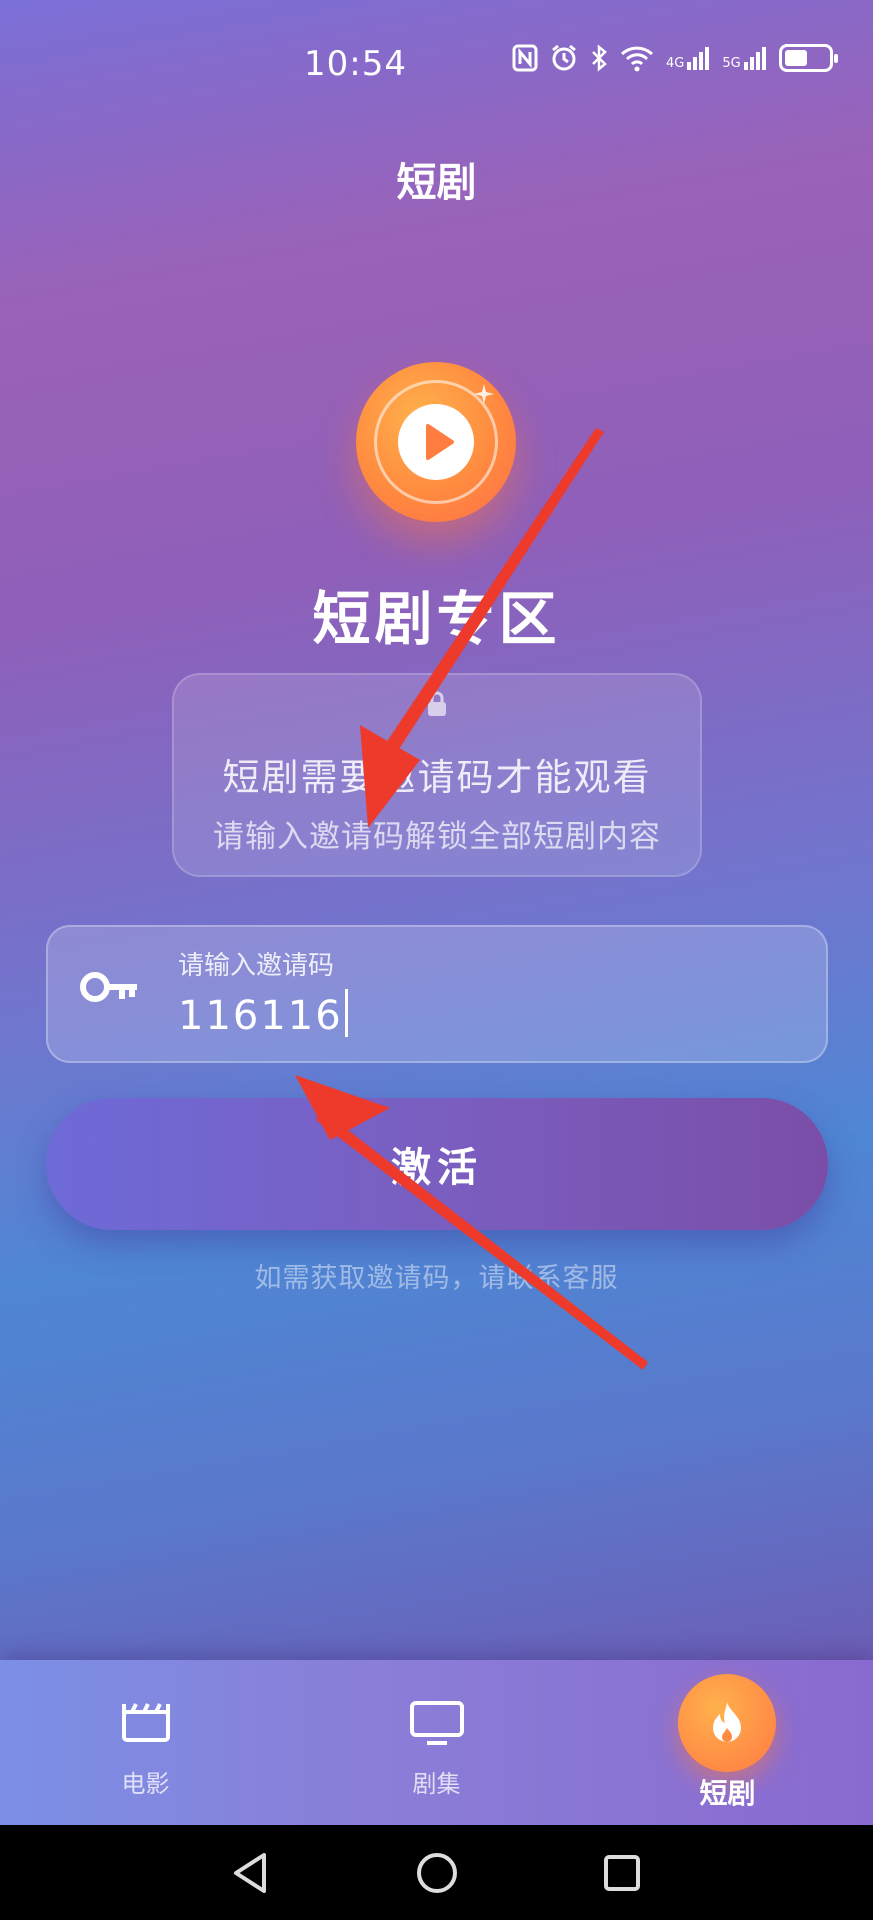 This screenshot has width=873, height=1920. I want to click on flame-icon, so click(727, 1722).